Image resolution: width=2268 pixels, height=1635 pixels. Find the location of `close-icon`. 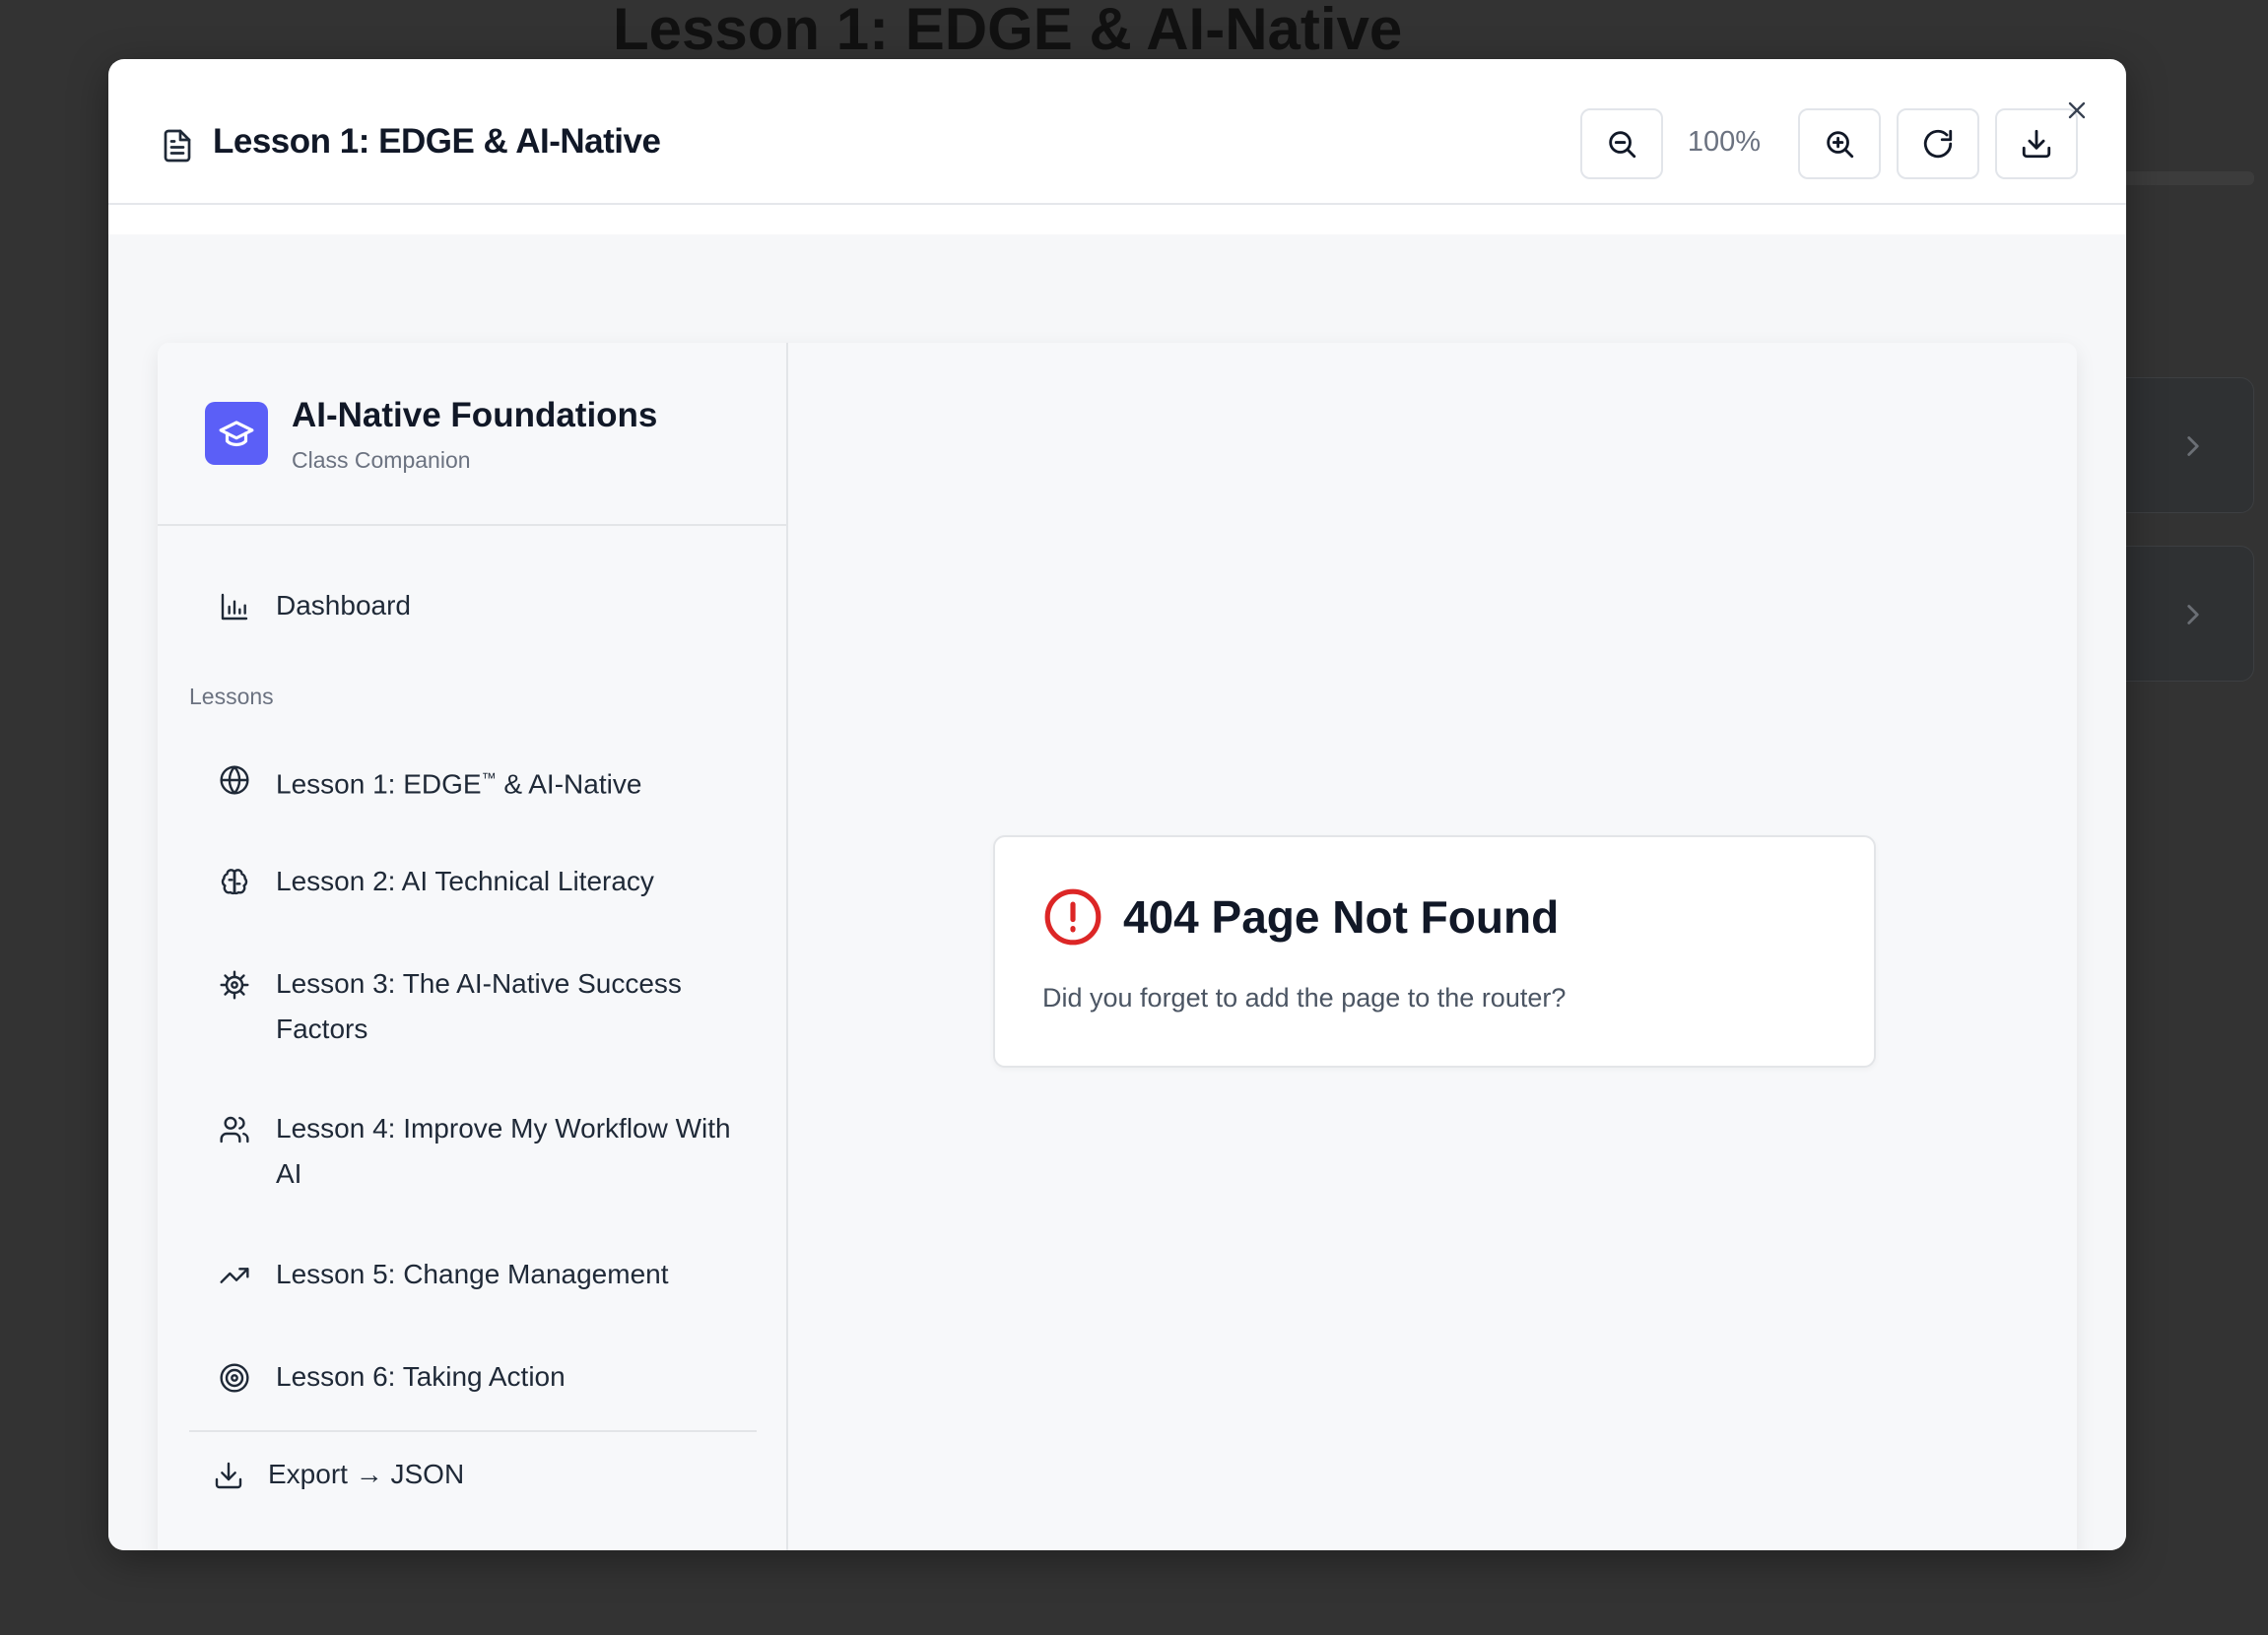

close-icon is located at coordinates (2077, 110).